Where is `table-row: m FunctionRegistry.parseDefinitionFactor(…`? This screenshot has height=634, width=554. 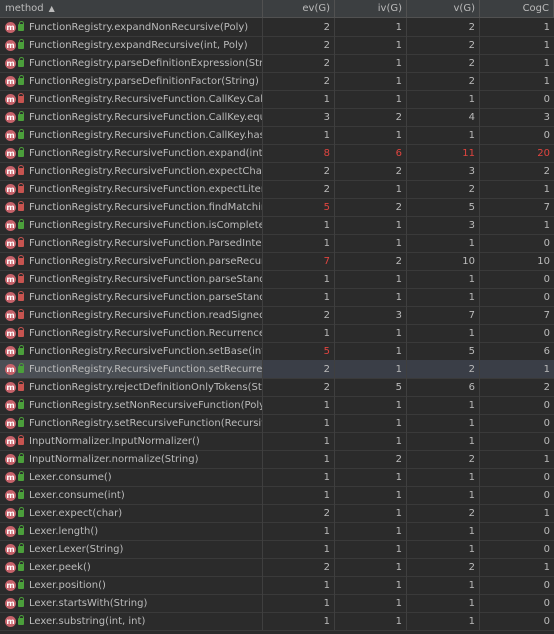
table-row: m FunctionRegistry.parseDefinitionFactor(… is located at coordinates (277, 81).